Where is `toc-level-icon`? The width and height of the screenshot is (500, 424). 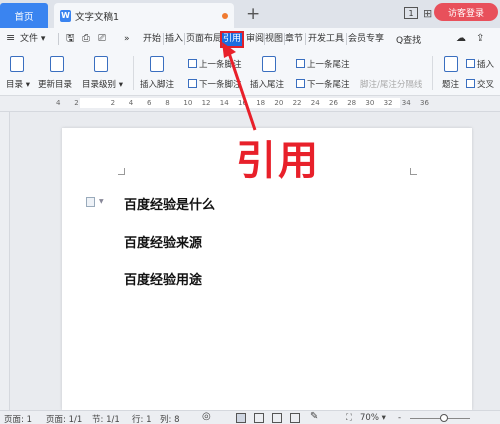
toc-level-icon is located at coordinates (101, 64).